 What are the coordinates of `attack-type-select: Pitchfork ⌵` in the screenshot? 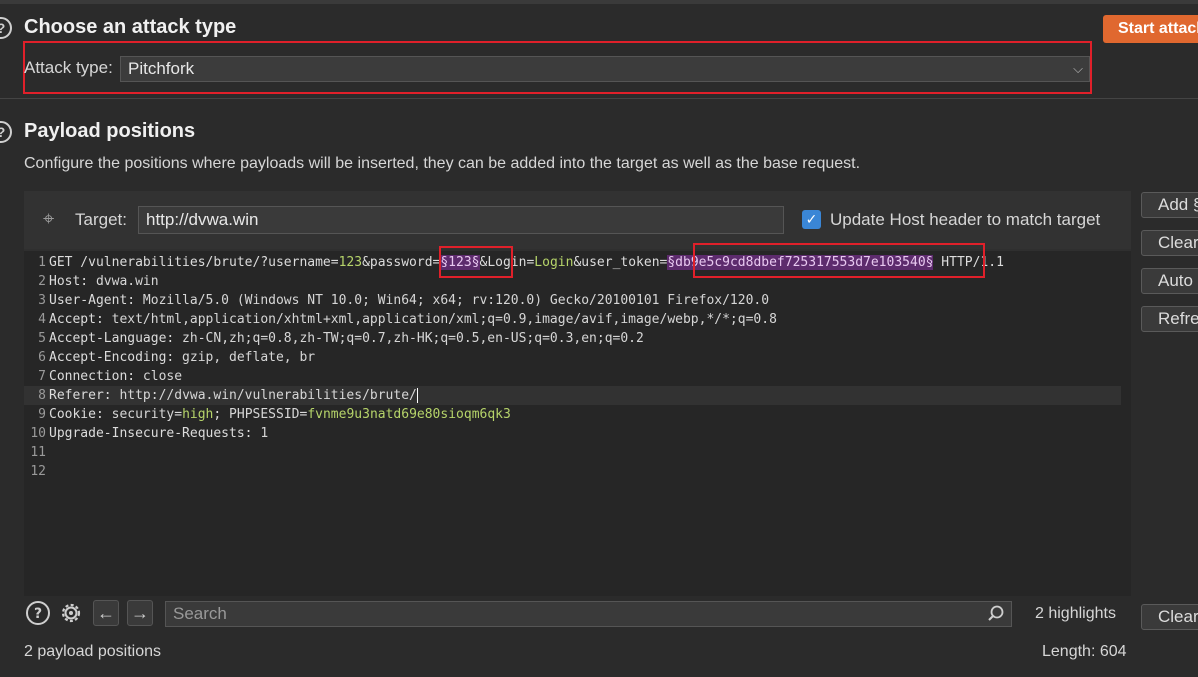 It's located at (605, 69).